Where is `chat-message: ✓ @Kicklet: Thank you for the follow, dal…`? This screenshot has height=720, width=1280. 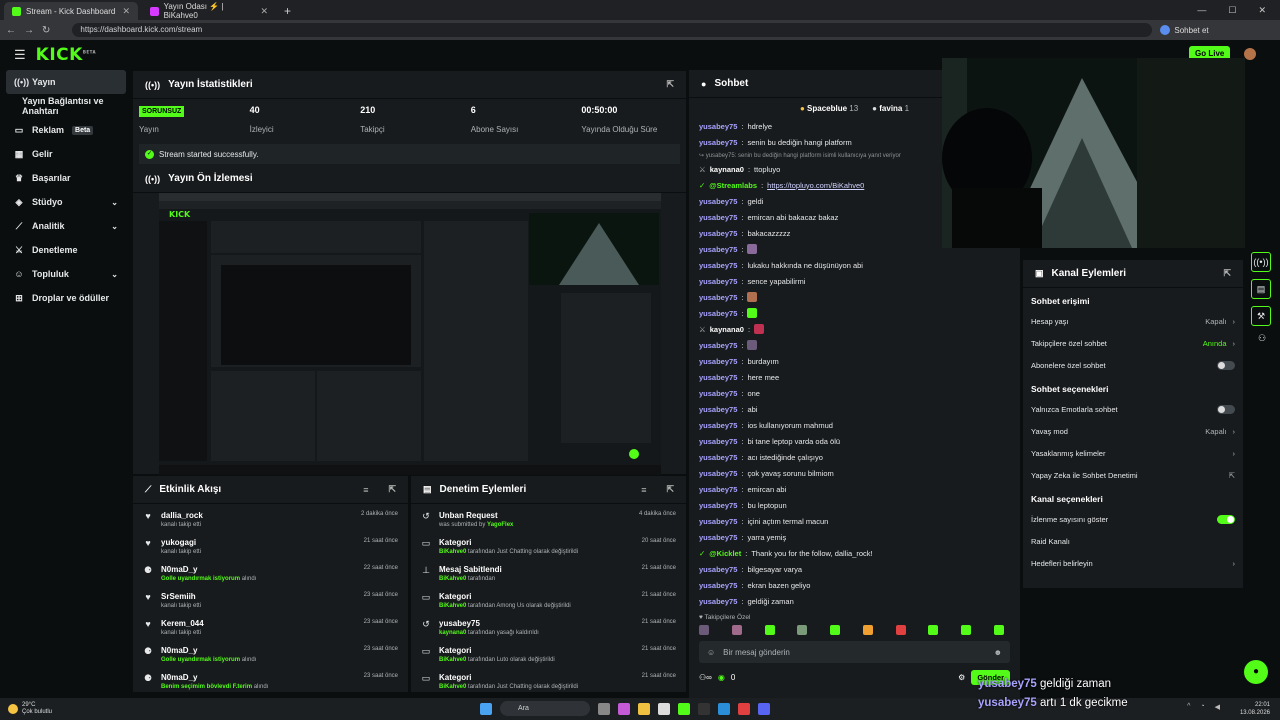 chat-message: ✓ @Kicklet: Thank you for the follow, dal… is located at coordinates (854, 553).